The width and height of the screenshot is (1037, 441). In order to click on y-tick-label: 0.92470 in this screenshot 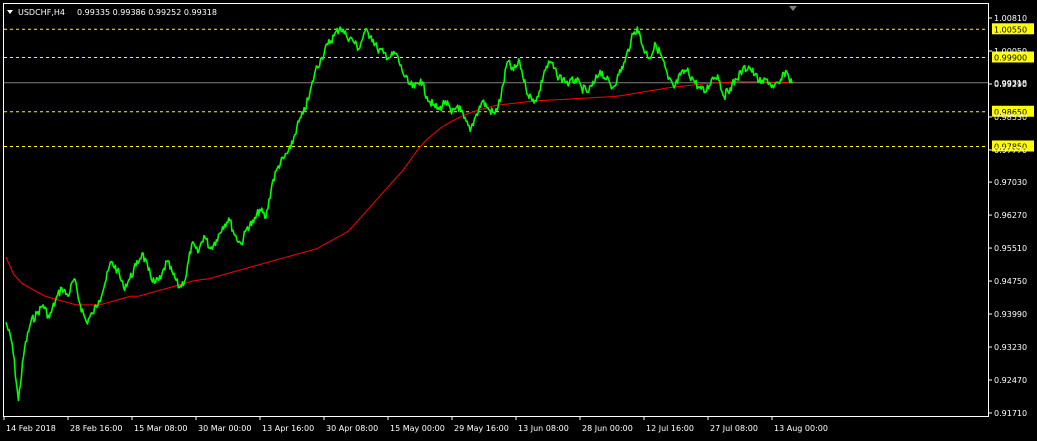, I will do `click(1010, 380)`.